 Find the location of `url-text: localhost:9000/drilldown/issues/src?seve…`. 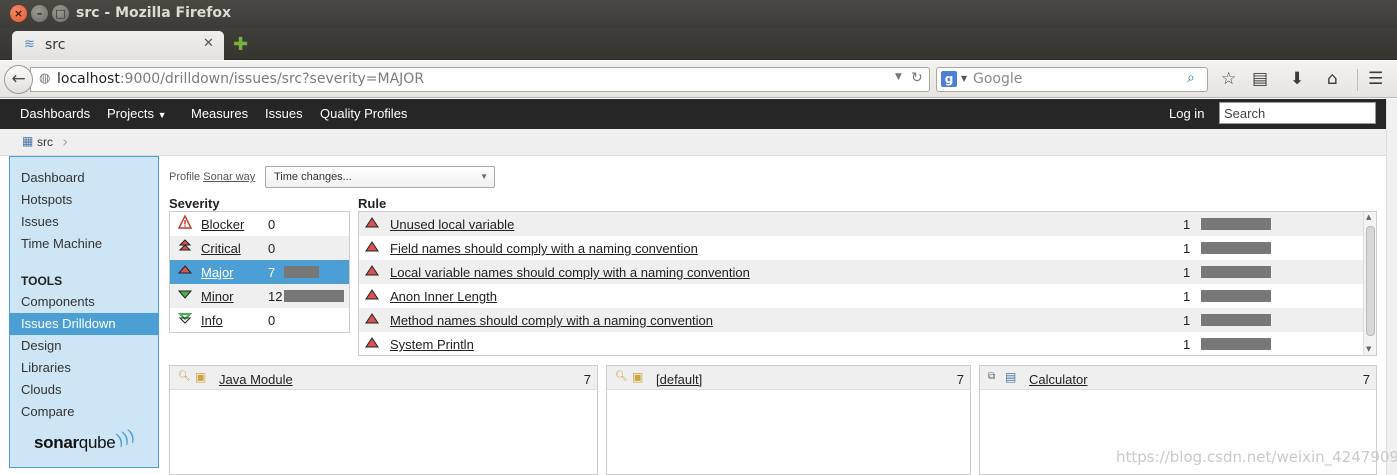

url-text: localhost:9000/drilldown/issues/src?seve… is located at coordinates (240, 79).